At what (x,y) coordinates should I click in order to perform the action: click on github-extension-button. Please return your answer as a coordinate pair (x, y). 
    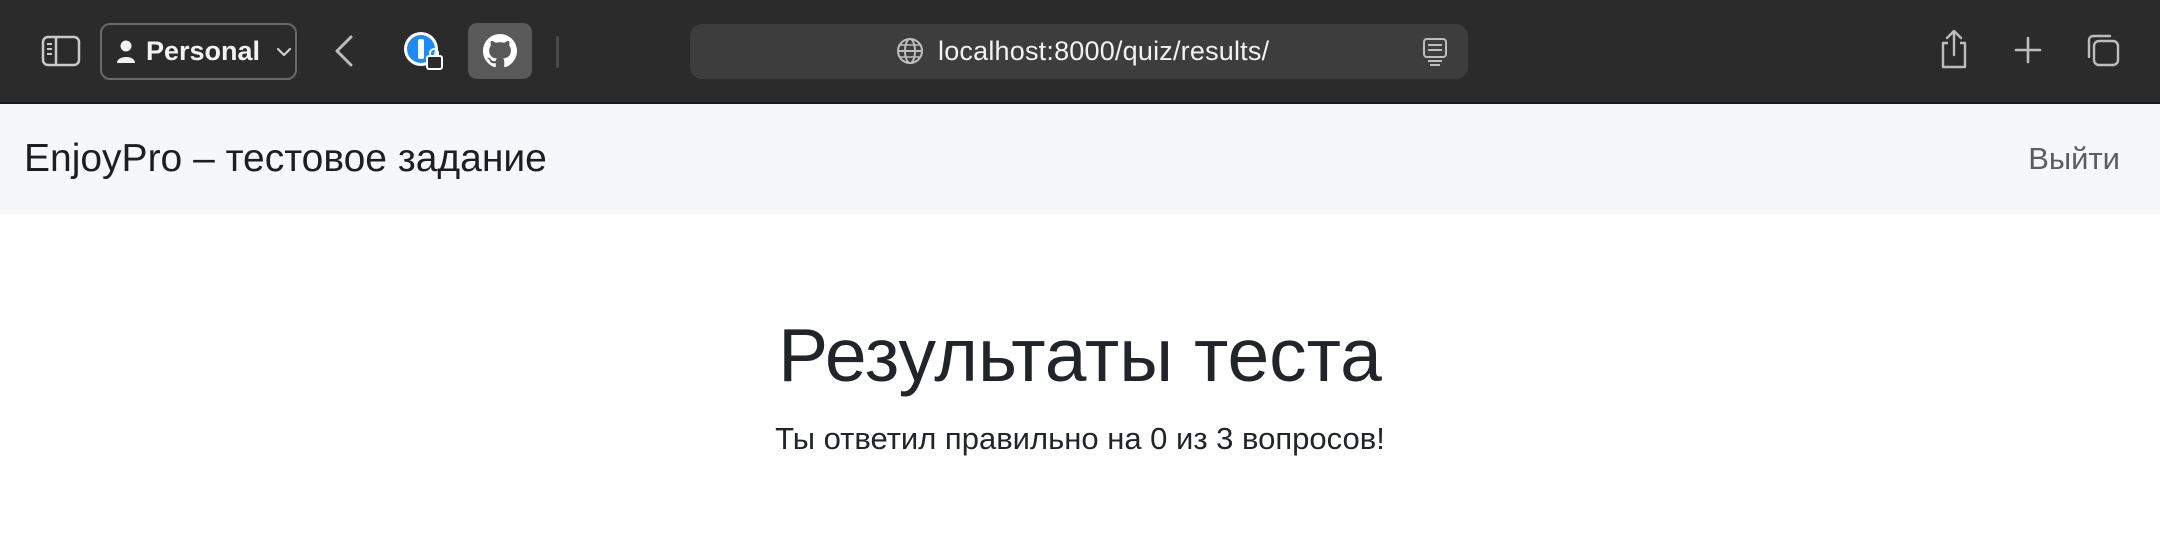
    Looking at the image, I should click on (500, 51).